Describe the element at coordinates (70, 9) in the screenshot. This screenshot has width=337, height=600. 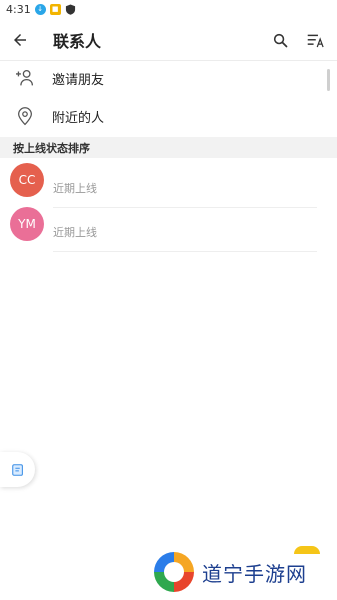
I see `shield-icon` at that location.